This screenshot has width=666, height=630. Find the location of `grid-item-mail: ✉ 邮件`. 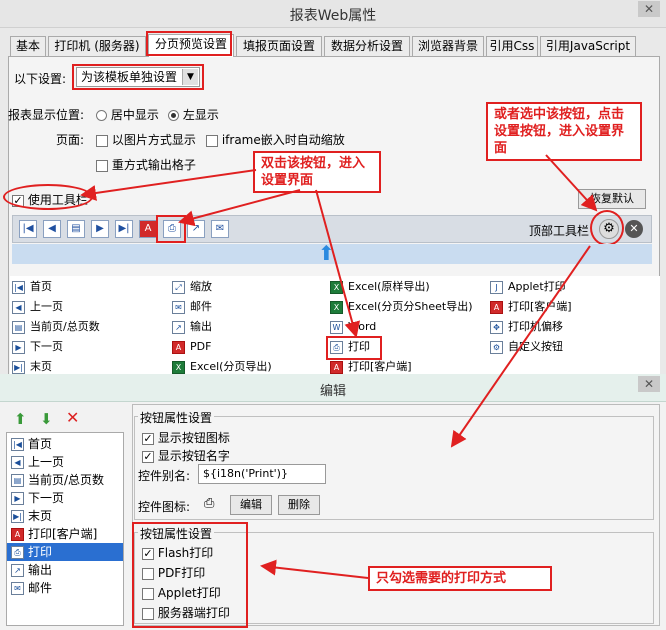

grid-item-mail: ✉ 邮件 is located at coordinates (192, 307).